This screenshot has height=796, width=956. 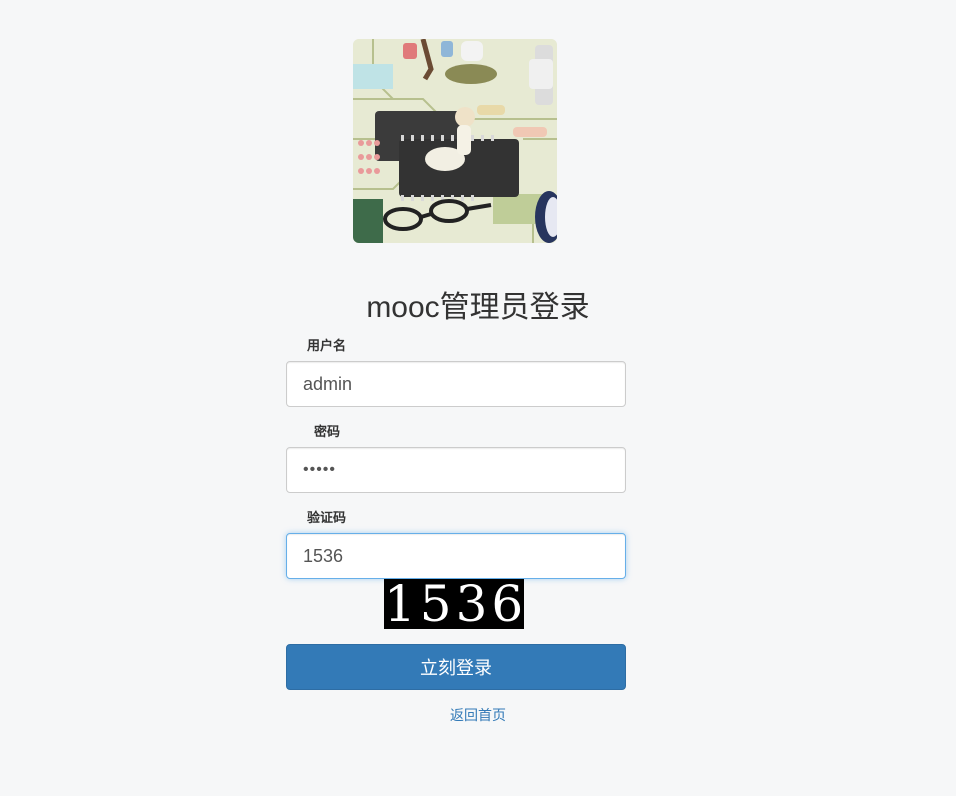 I want to click on captcha-image: 1536, so click(x=454, y=604).